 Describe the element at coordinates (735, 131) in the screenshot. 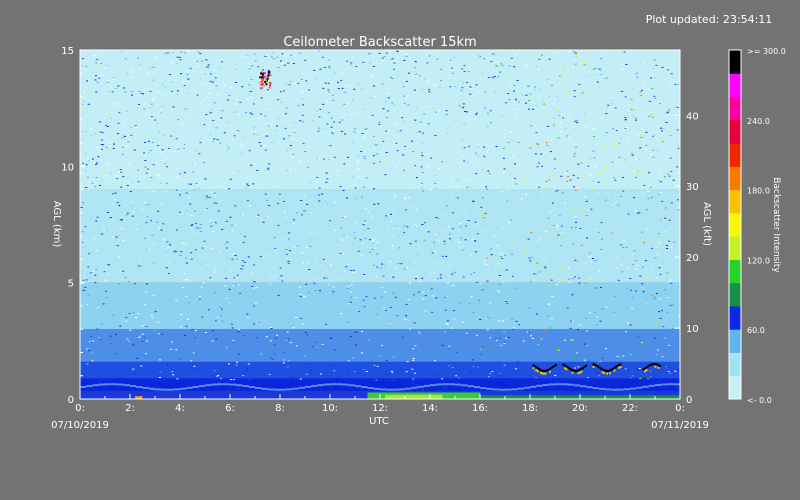

I see `colorbar-swatch` at that location.